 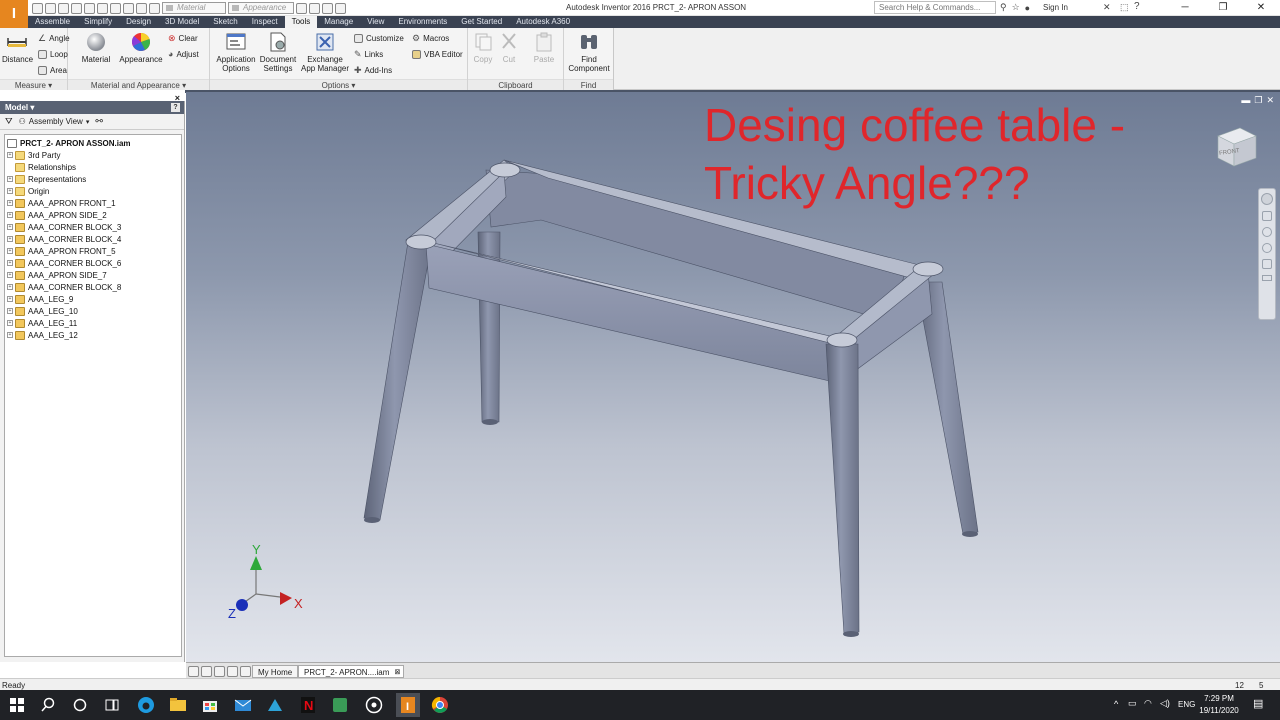 I want to click on measure-panel-title: Measure ▾, so click(x=33, y=84).